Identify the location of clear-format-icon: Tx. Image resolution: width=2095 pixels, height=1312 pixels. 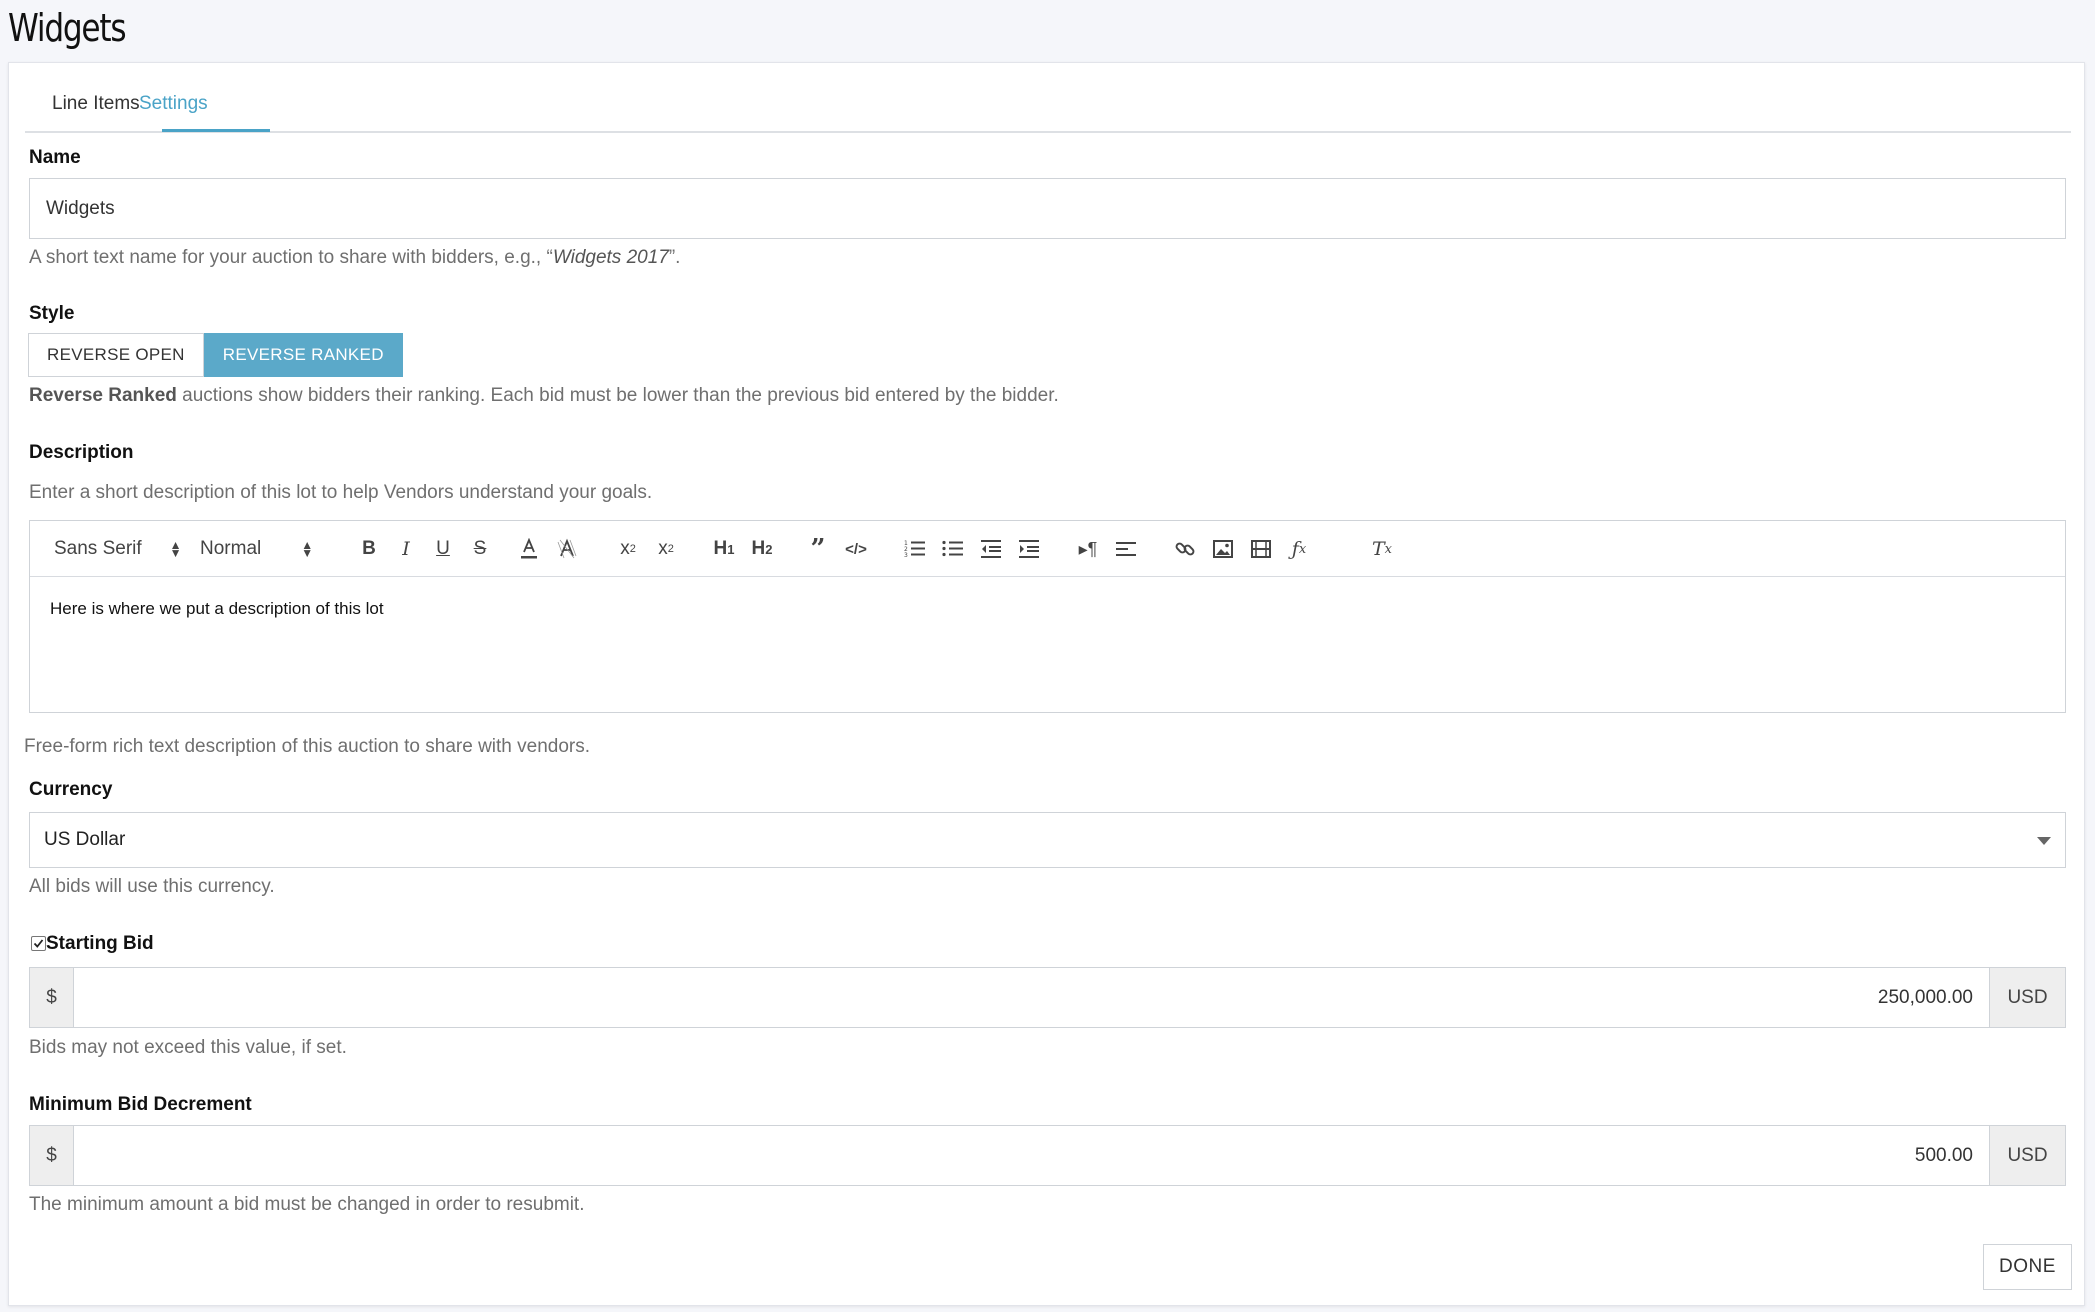
(1382, 549).